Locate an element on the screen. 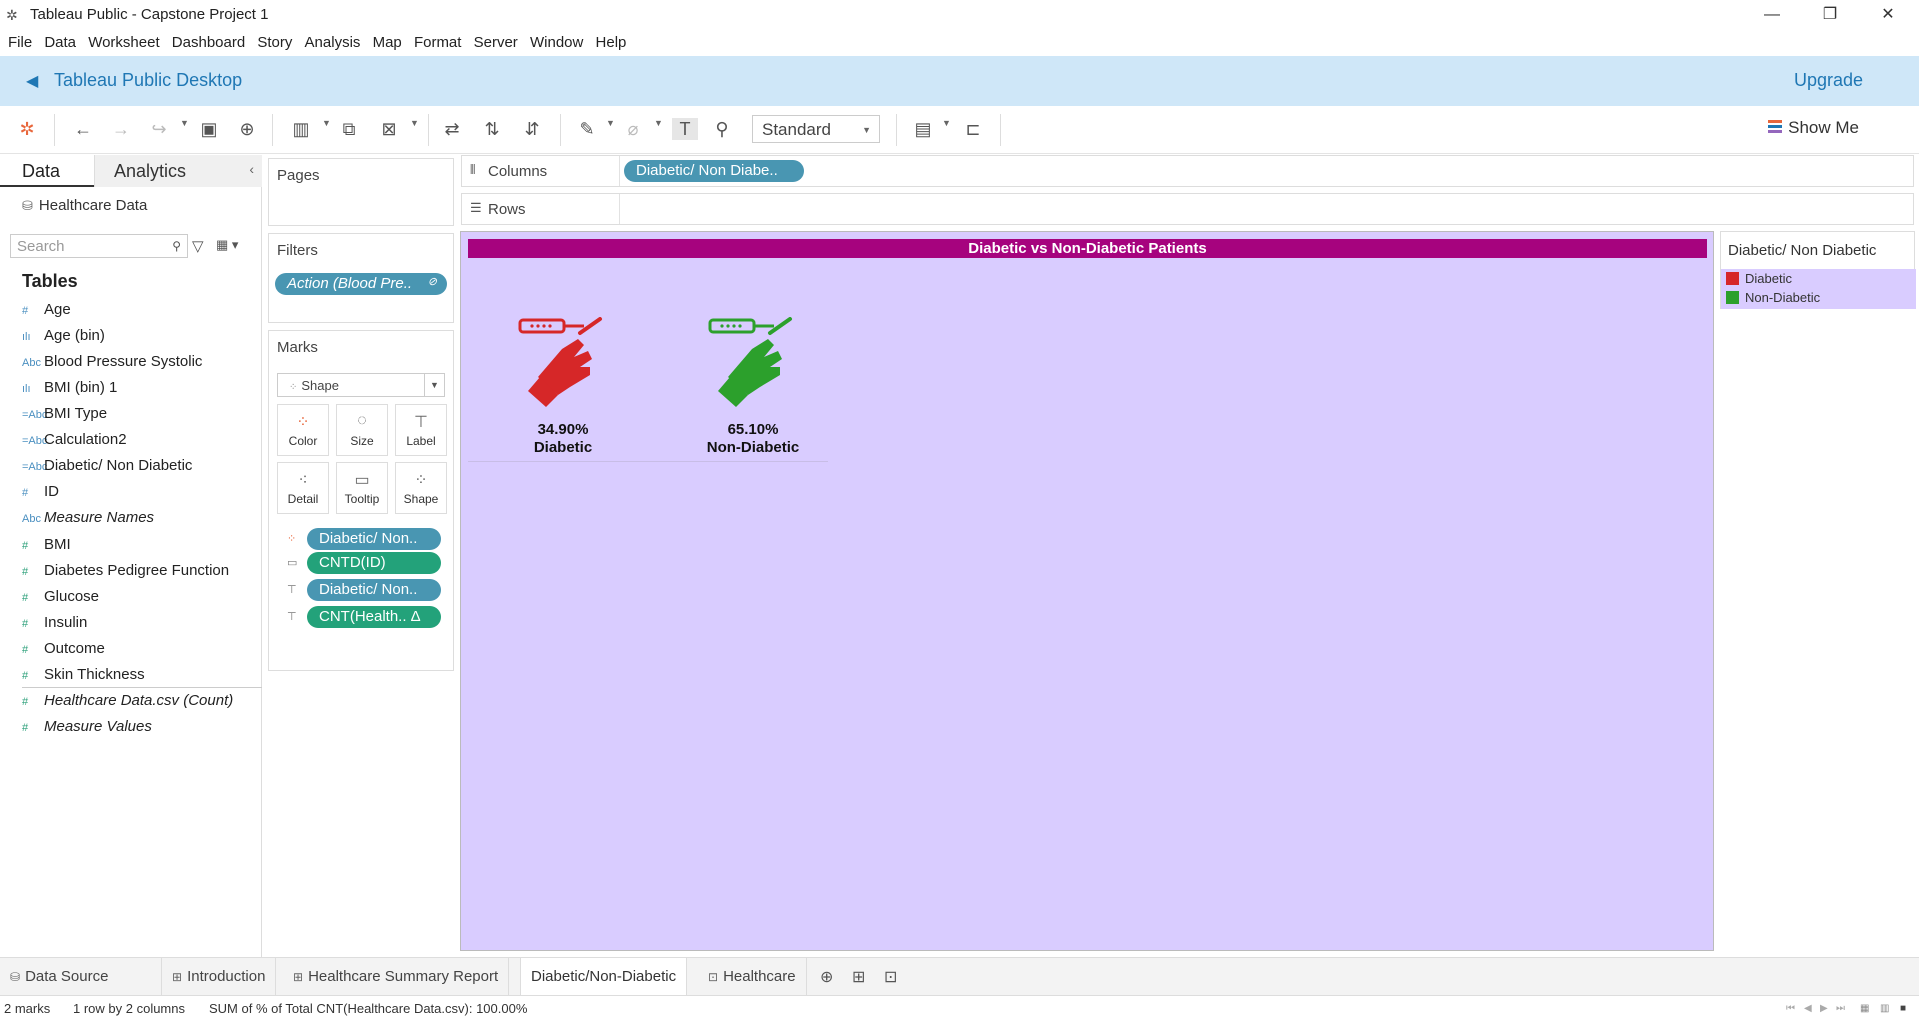  datasource-item: ⛁ Healthcare Data is located at coordinates (84, 205).